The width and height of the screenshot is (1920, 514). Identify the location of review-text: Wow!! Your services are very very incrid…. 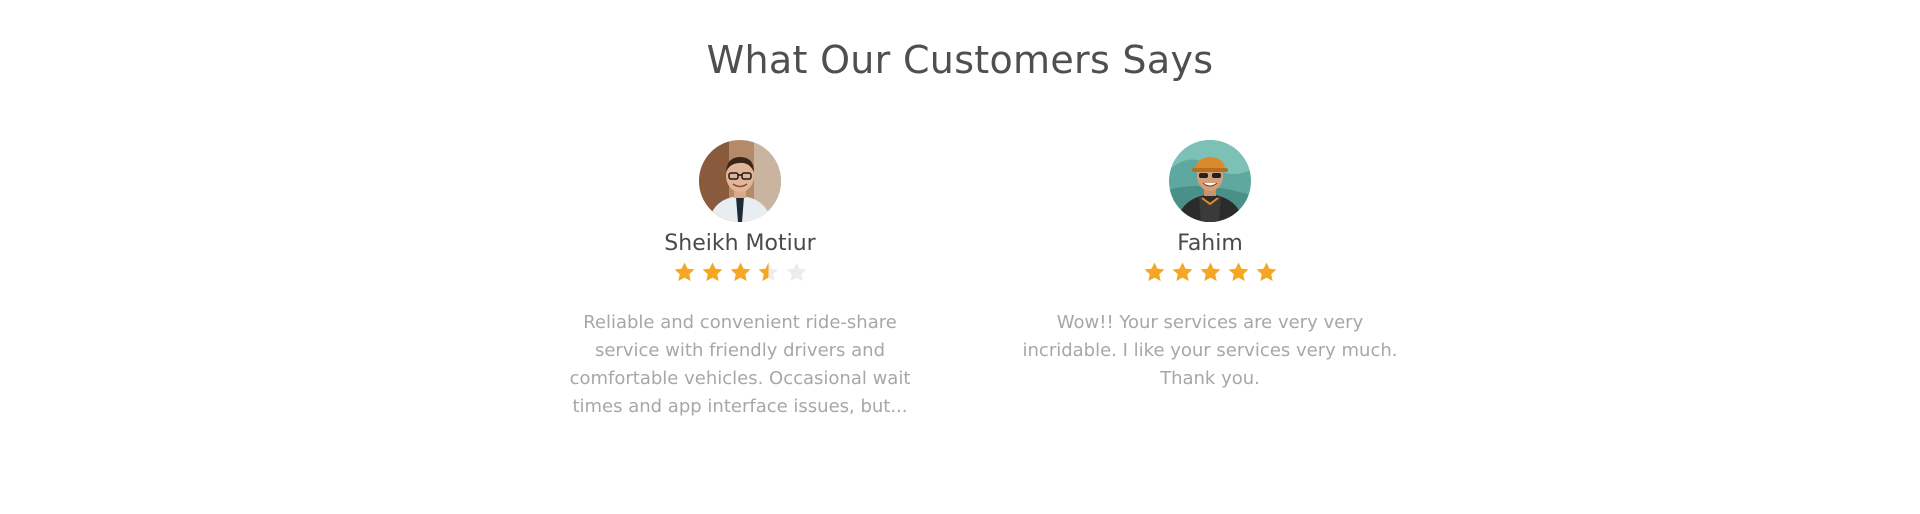
(1210, 350).